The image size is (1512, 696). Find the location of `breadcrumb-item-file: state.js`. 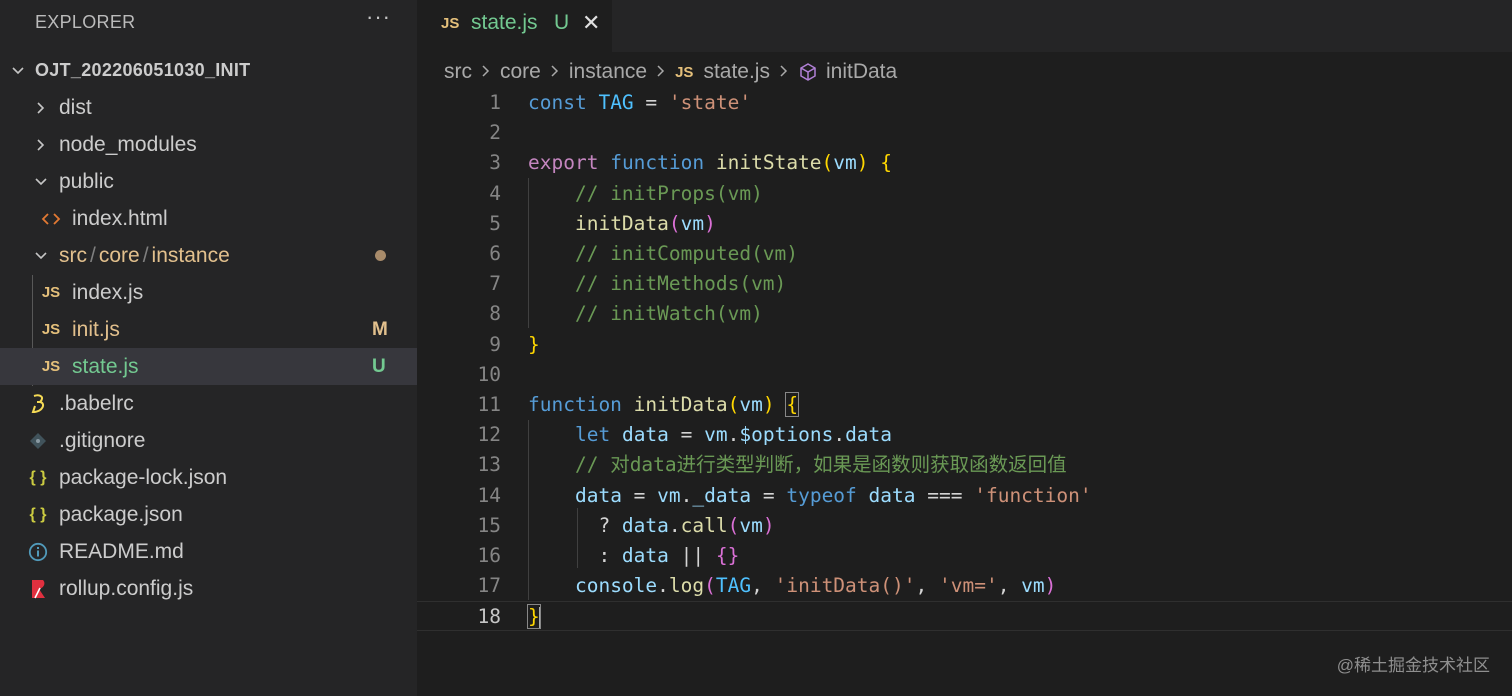

breadcrumb-item-file: state.js is located at coordinates (736, 72).